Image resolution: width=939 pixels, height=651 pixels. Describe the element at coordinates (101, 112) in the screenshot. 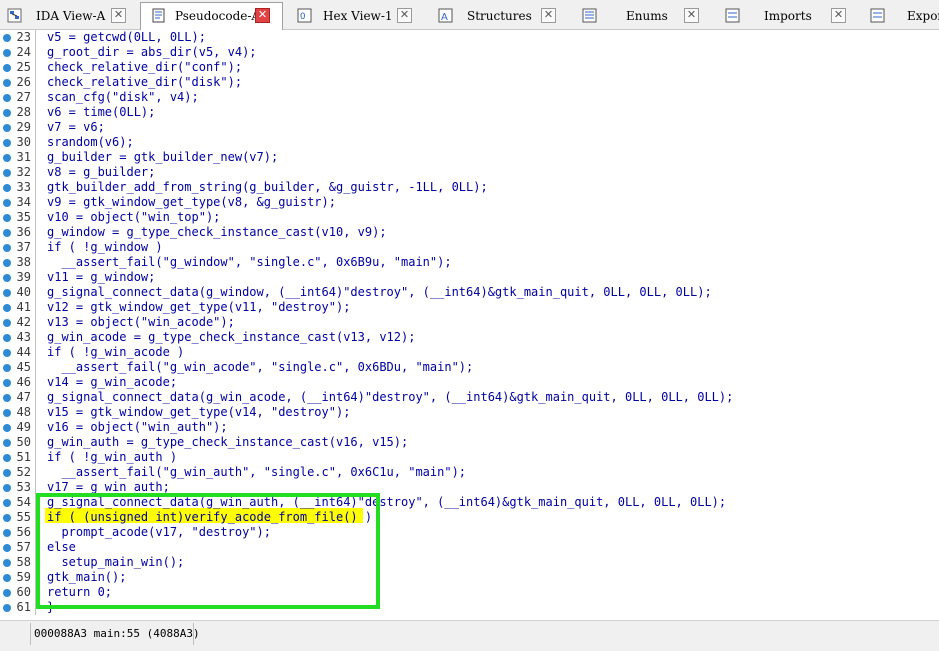

I see `code-text: v6 = time(0LL);` at that location.